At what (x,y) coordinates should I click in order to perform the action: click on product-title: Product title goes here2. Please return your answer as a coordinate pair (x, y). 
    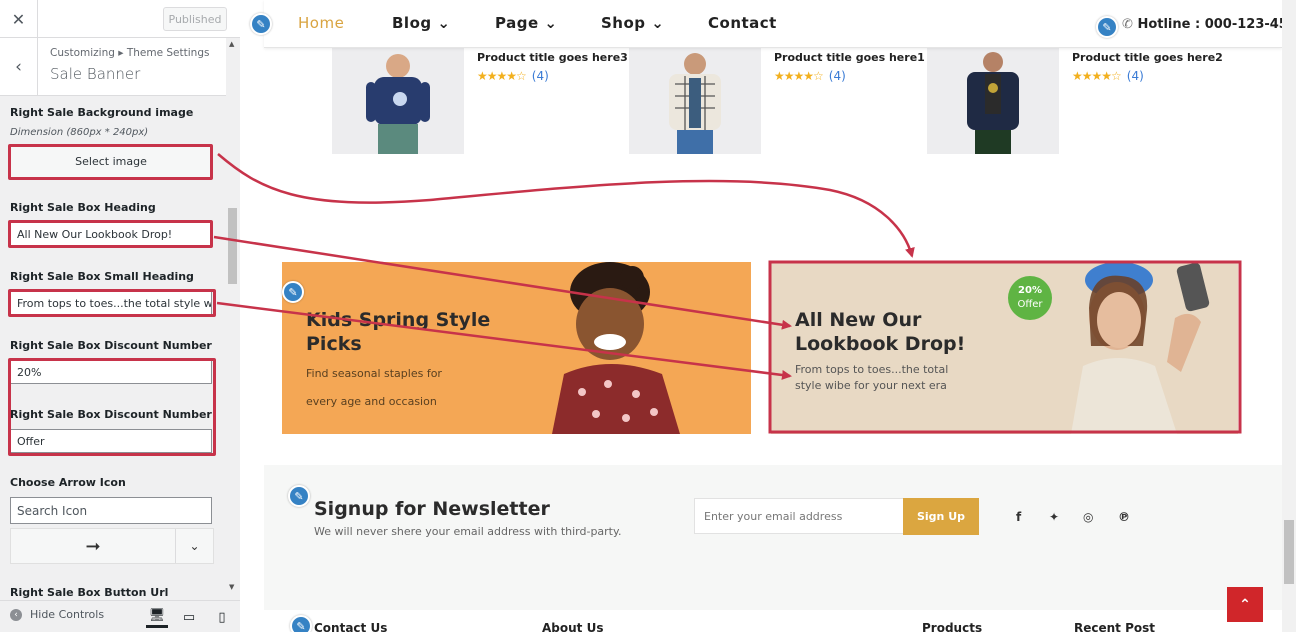
    Looking at the image, I should click on (1147, 57).